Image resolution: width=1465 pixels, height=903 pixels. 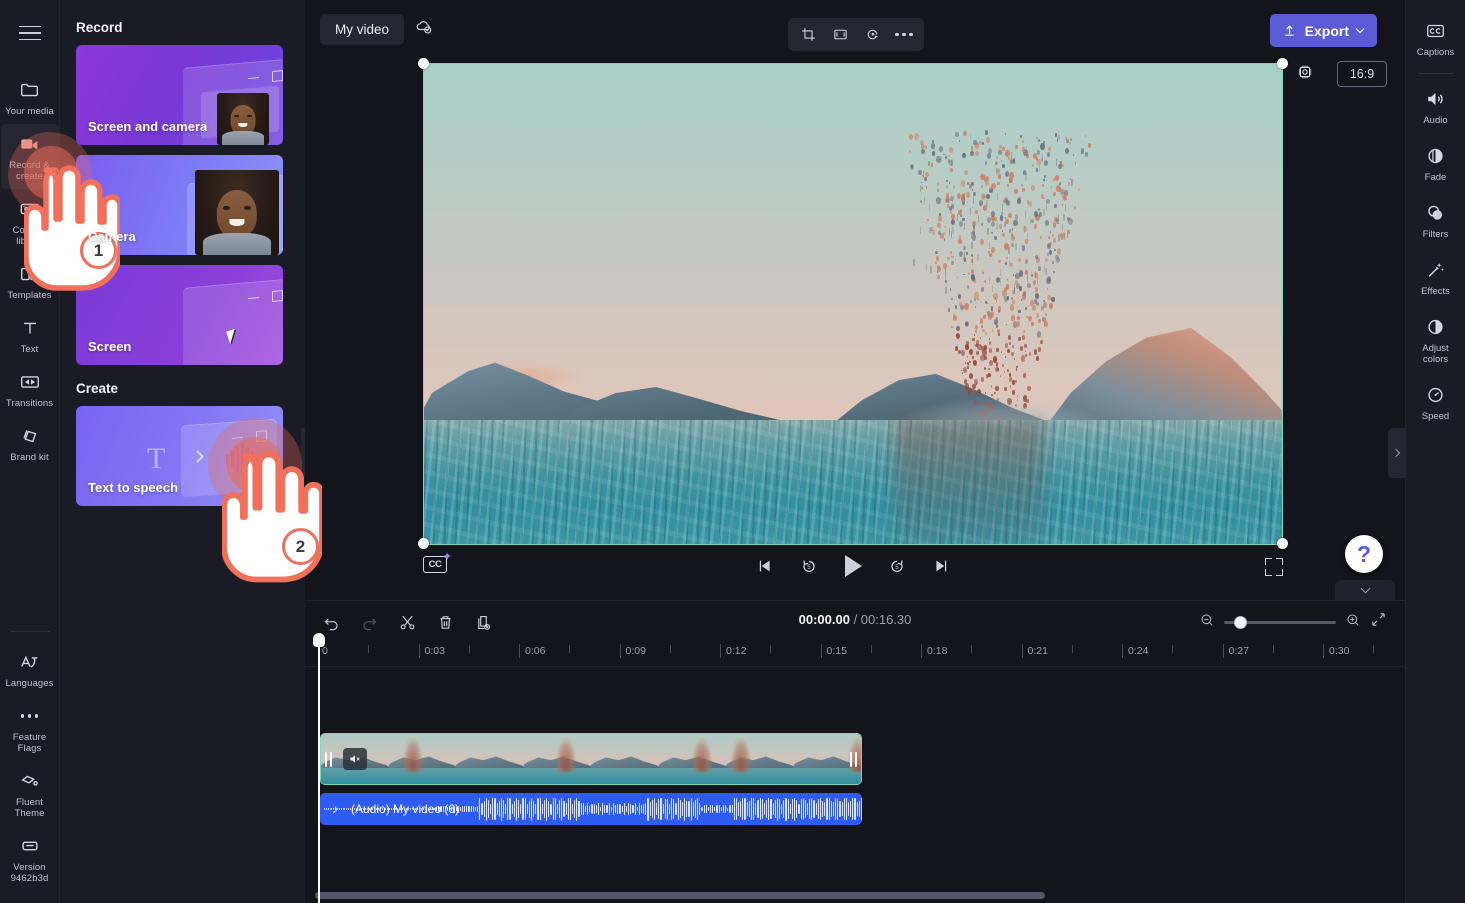 I want to click on sidebar-item-fluent-theme: Fluent Theme, so click(x=30, y=793).